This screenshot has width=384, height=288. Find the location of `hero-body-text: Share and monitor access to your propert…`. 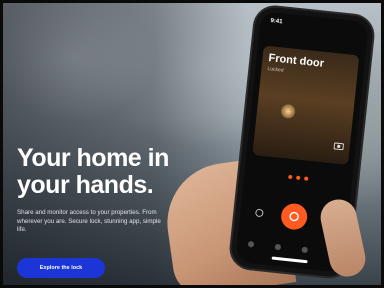

hero-body-text: Share and monitor access to your propert… is located at coordinates (89, 221).